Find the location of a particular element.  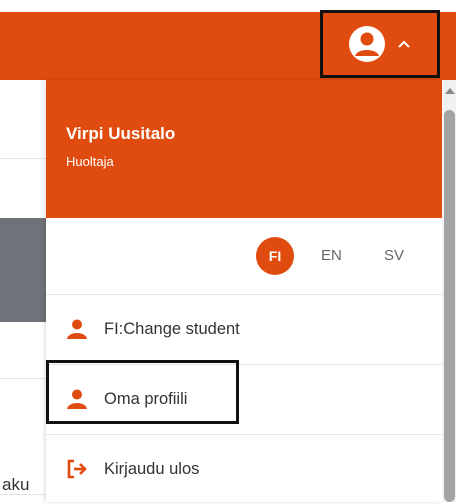

menu-item-label: FI:Change student is located at coordinates (172, 328).